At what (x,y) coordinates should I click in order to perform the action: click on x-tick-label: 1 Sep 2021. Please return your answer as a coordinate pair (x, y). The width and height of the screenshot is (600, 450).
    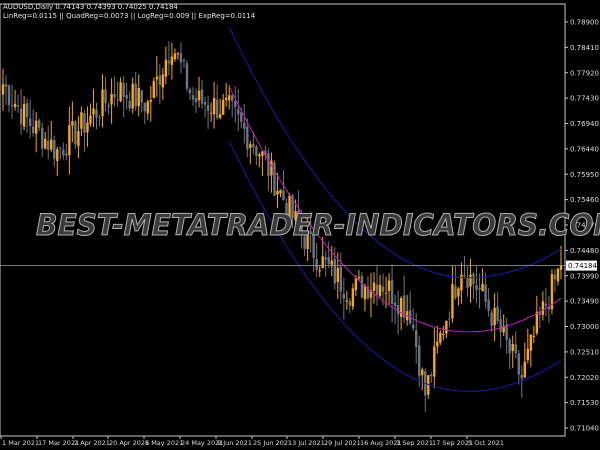
    Looking at the image, I should click on (414, 443).